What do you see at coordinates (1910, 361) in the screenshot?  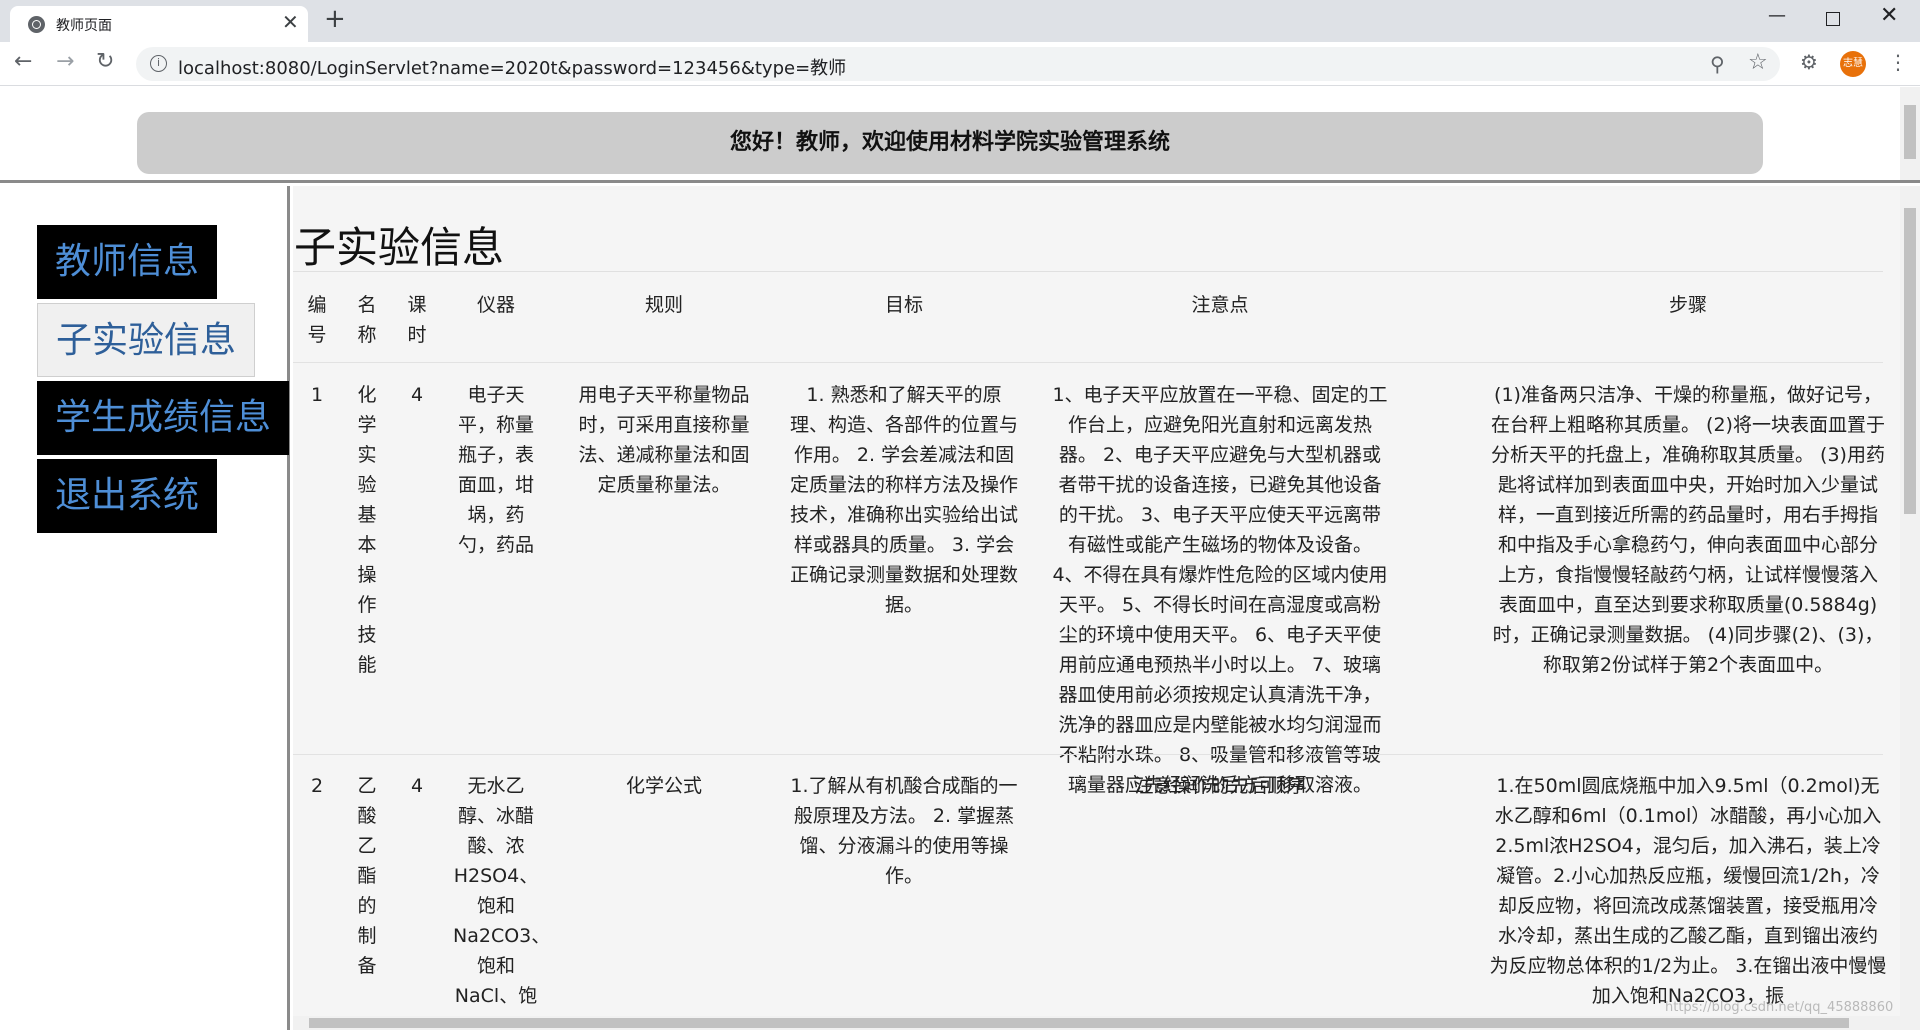 I see `main-vertical-scrollbar-thumb` at bounding box center [1910, 361].